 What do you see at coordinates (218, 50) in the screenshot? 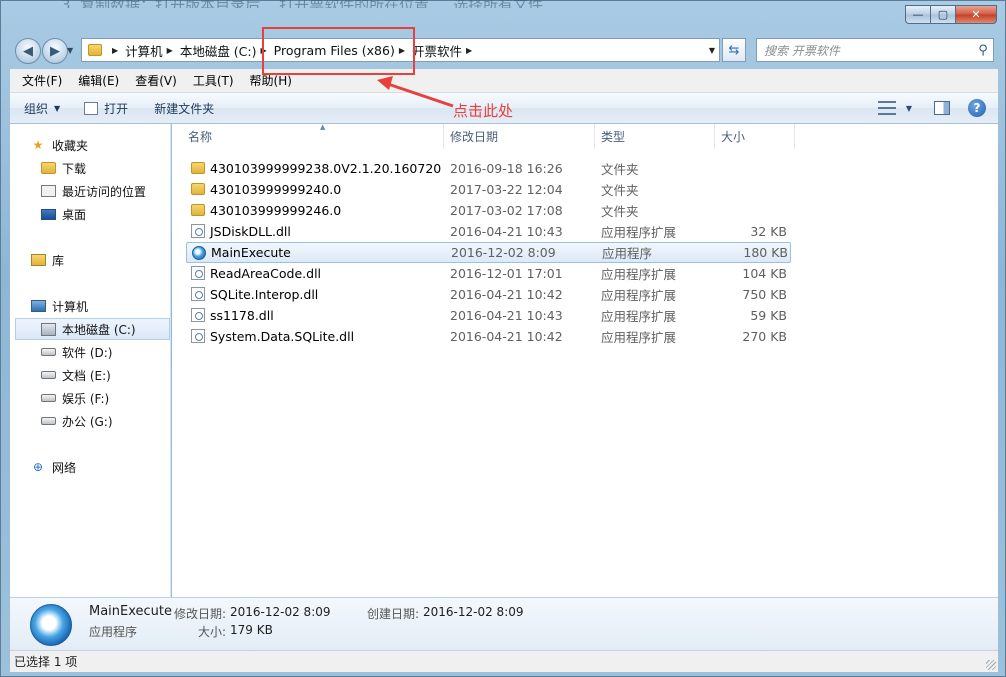
I see `breadcrumb-local-disk-c: 本地磁盘 (C:)` at bounding box center [218, 50].